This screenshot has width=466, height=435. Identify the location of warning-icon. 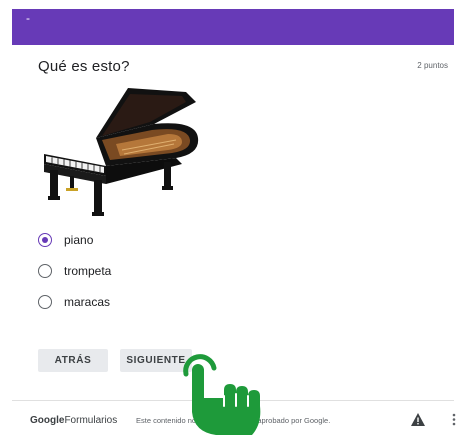
(418, 419).